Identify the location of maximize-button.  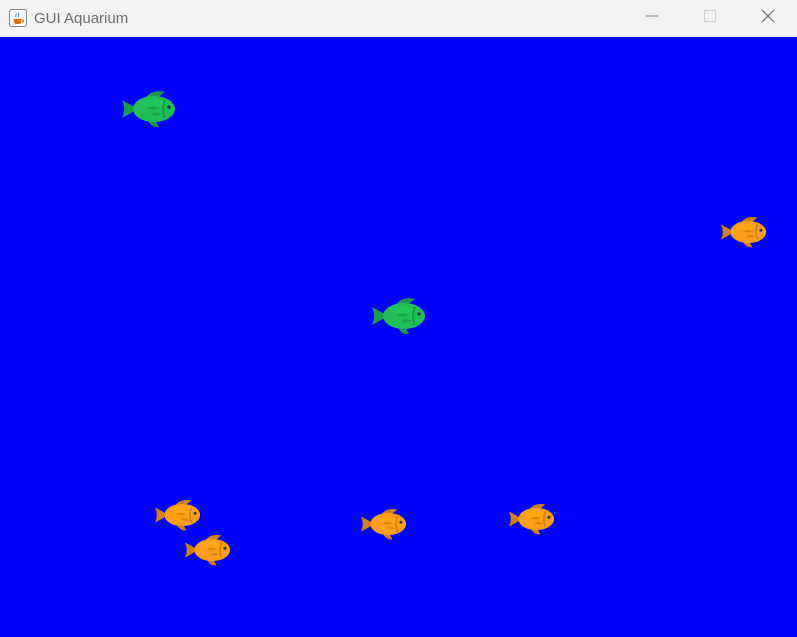
(710, 18).